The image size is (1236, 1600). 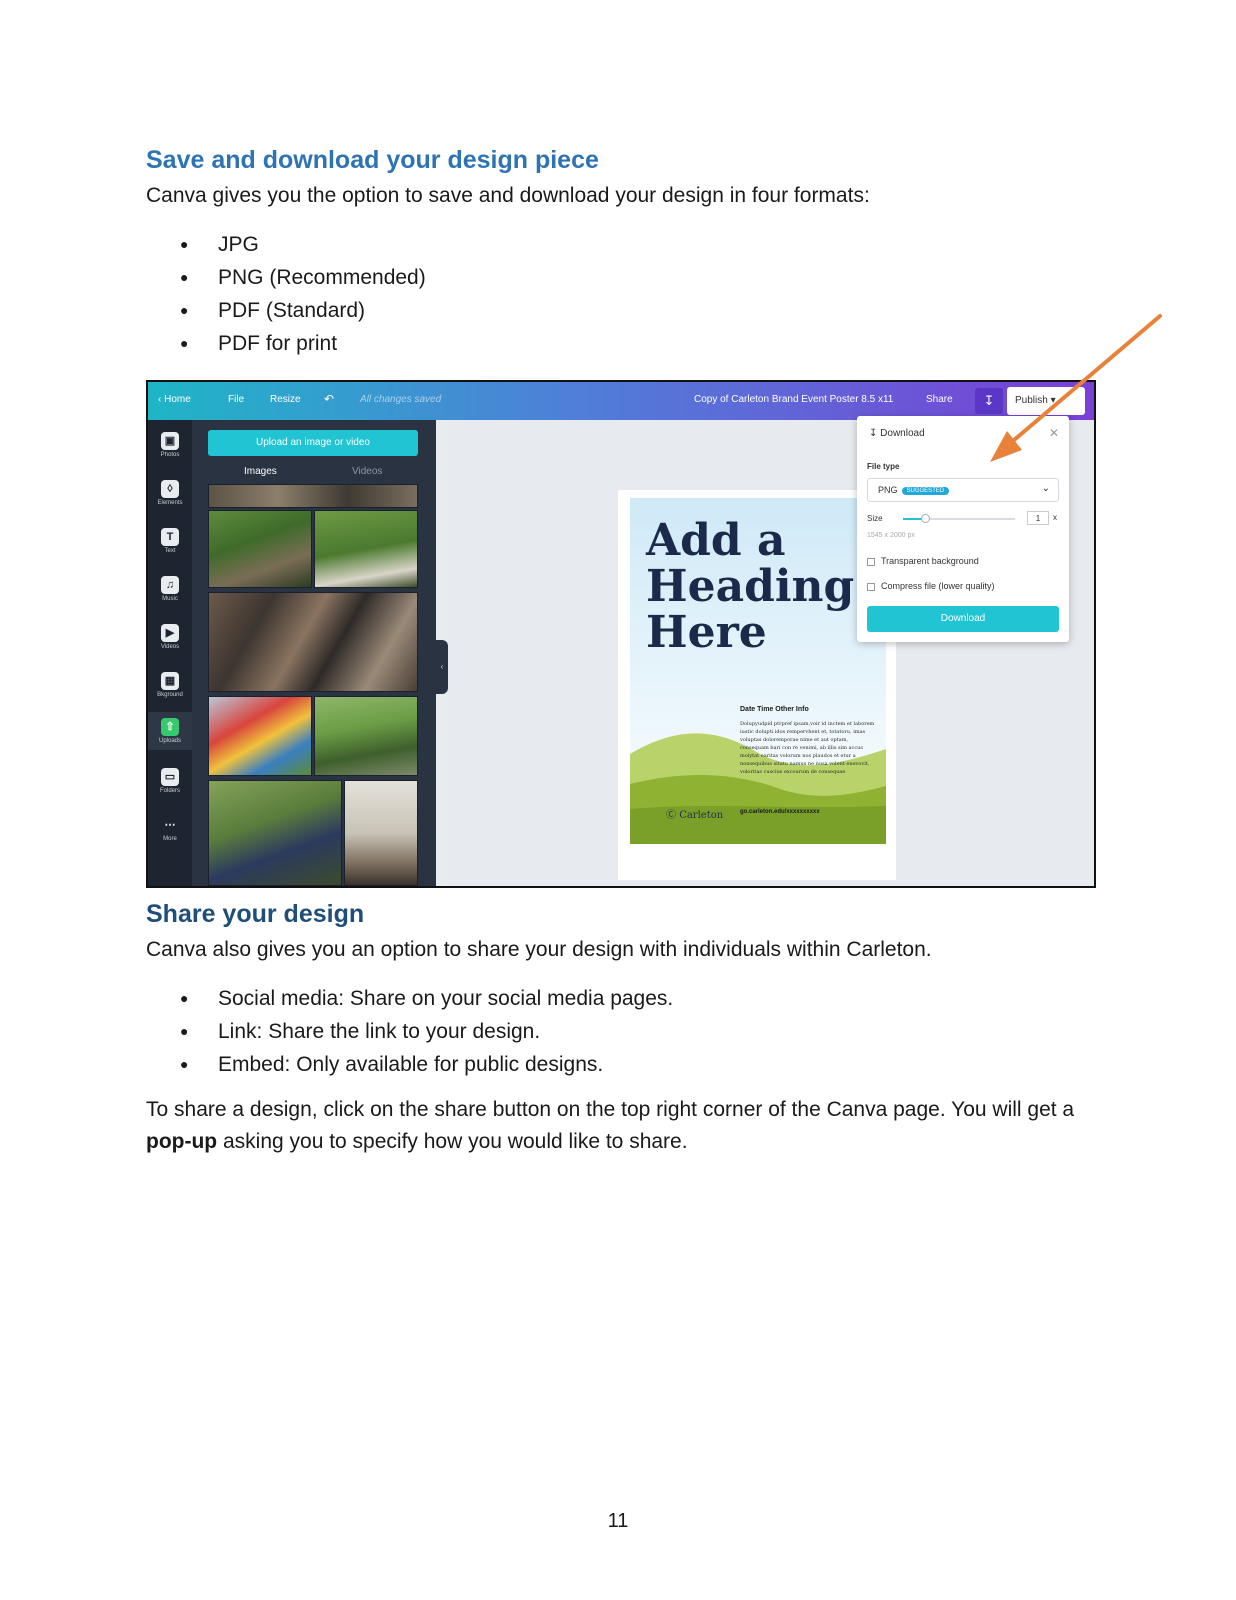 I want to click on uploads-panel: Upload an image or video Images Videos, so click(x=314, y=653).